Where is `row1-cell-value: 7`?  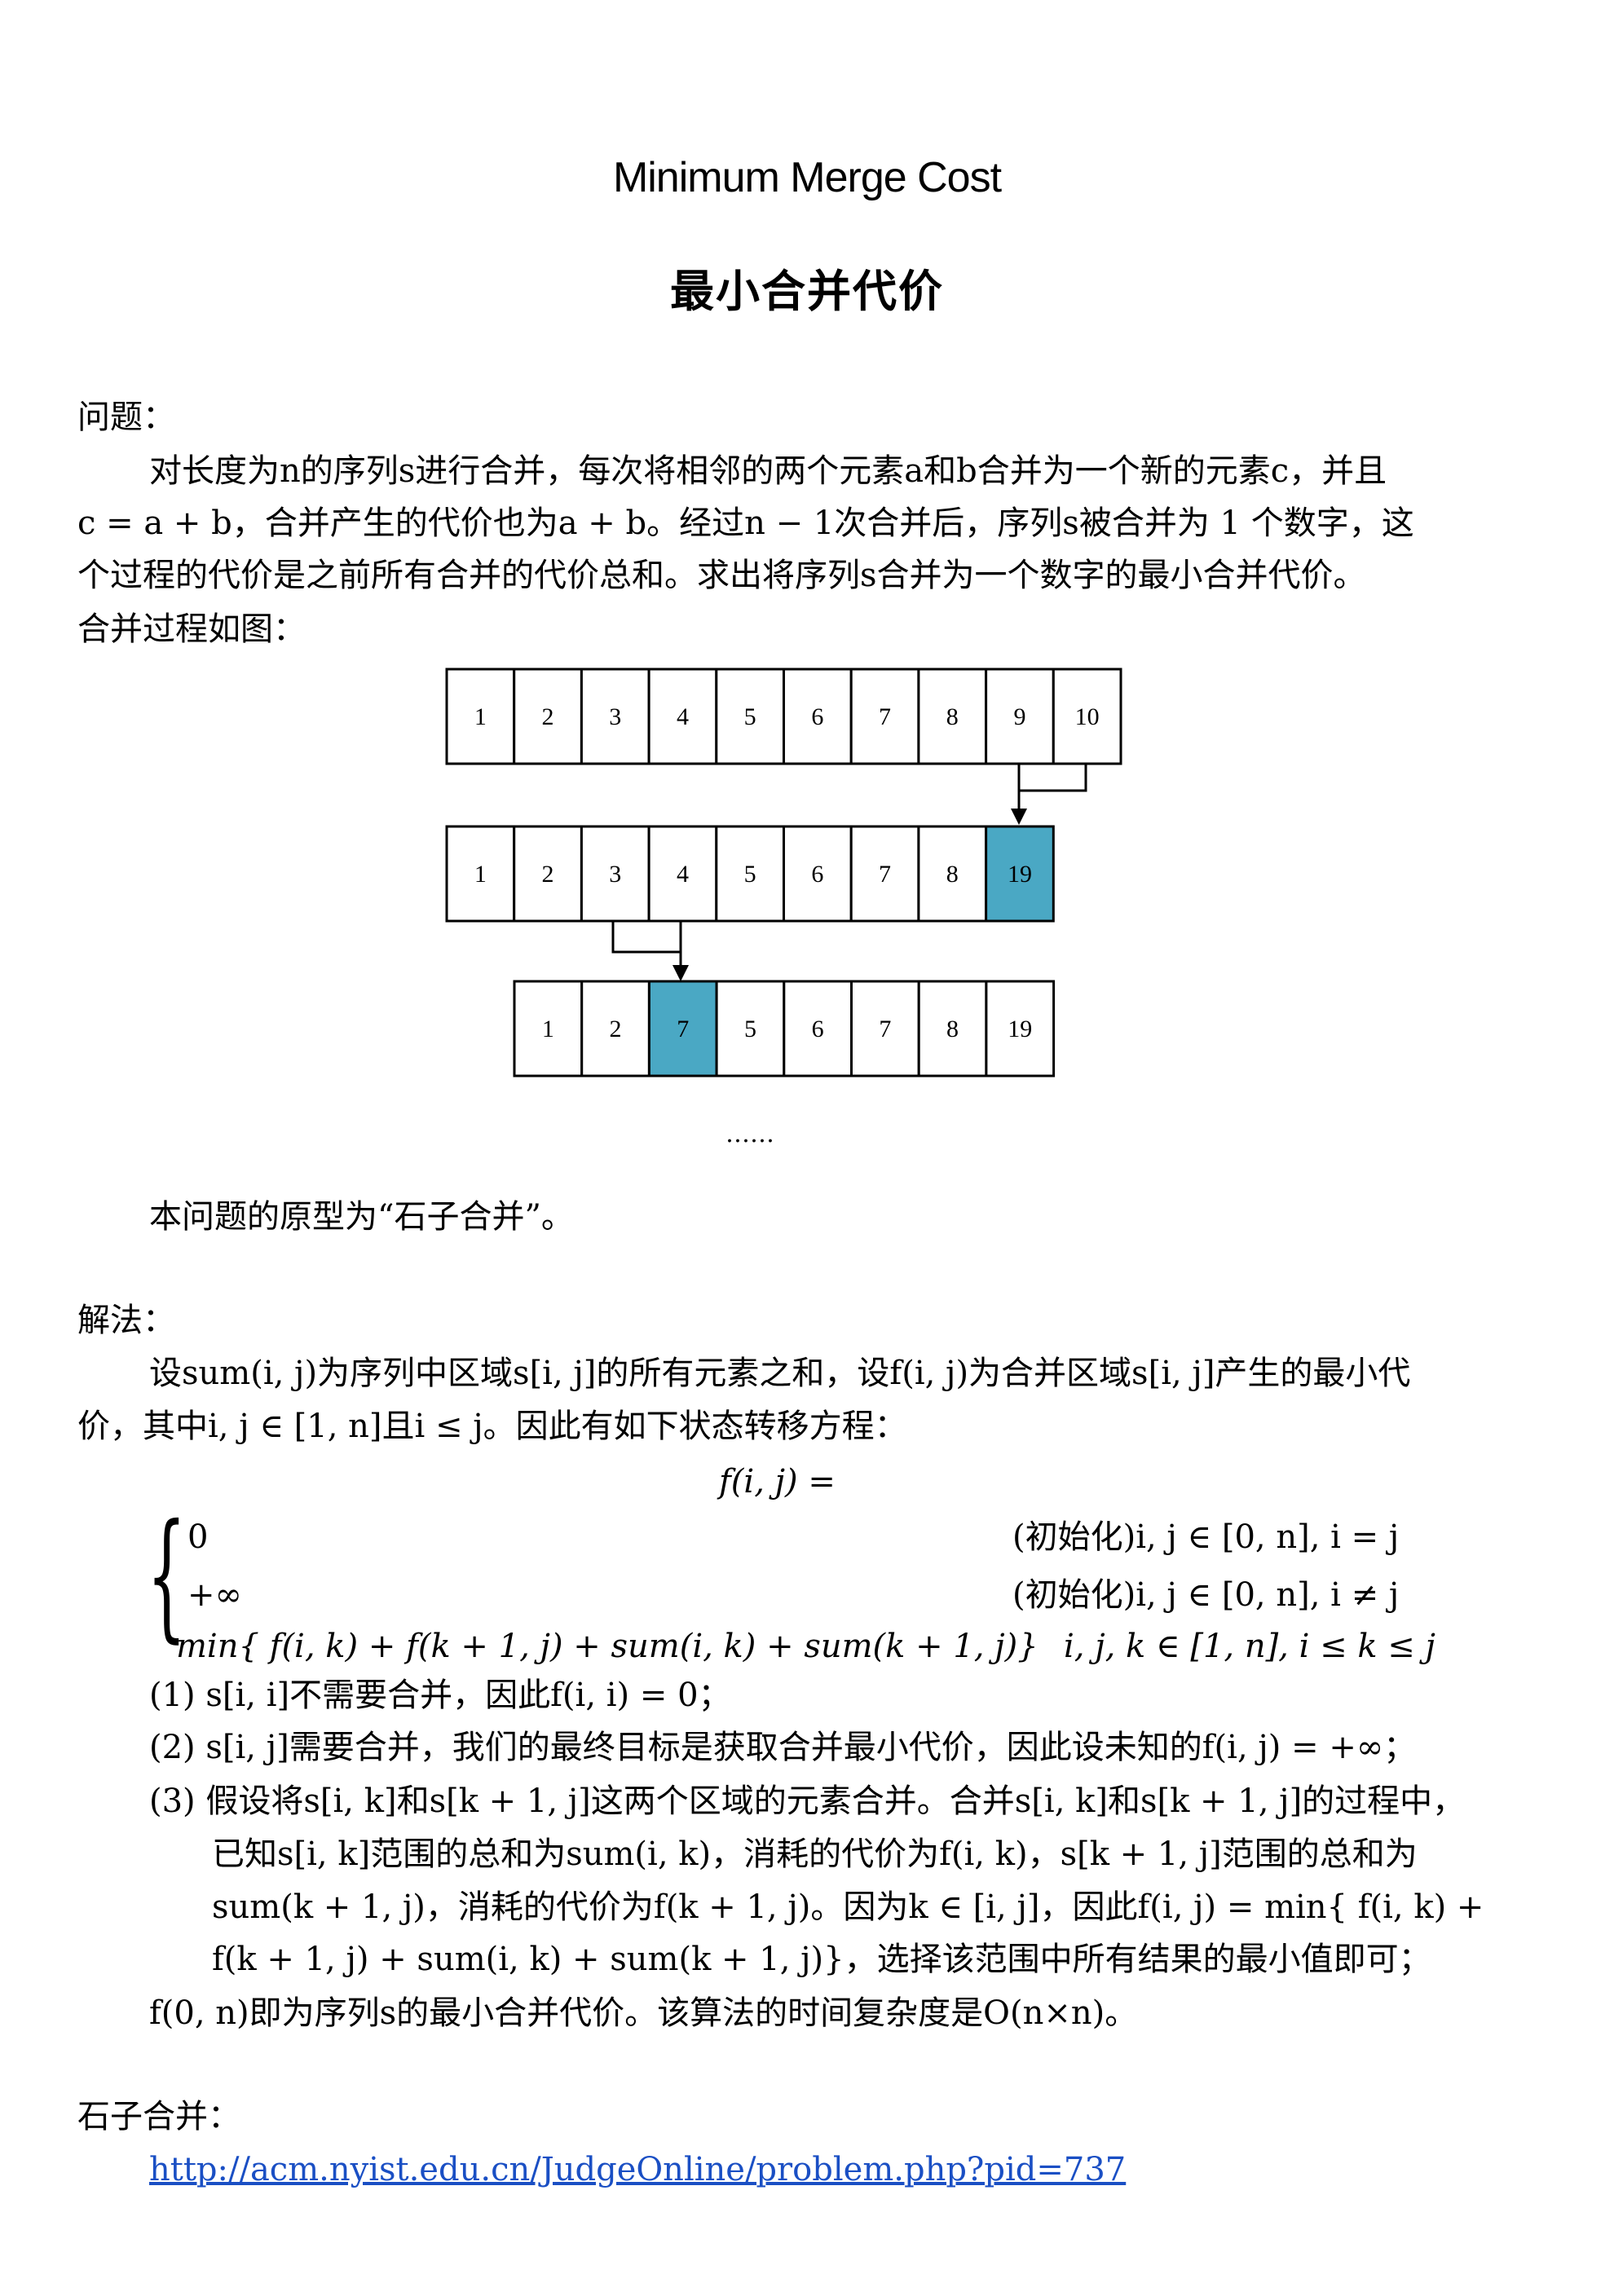 row1-cell-value: 7 is located at coordinates (885, 716).